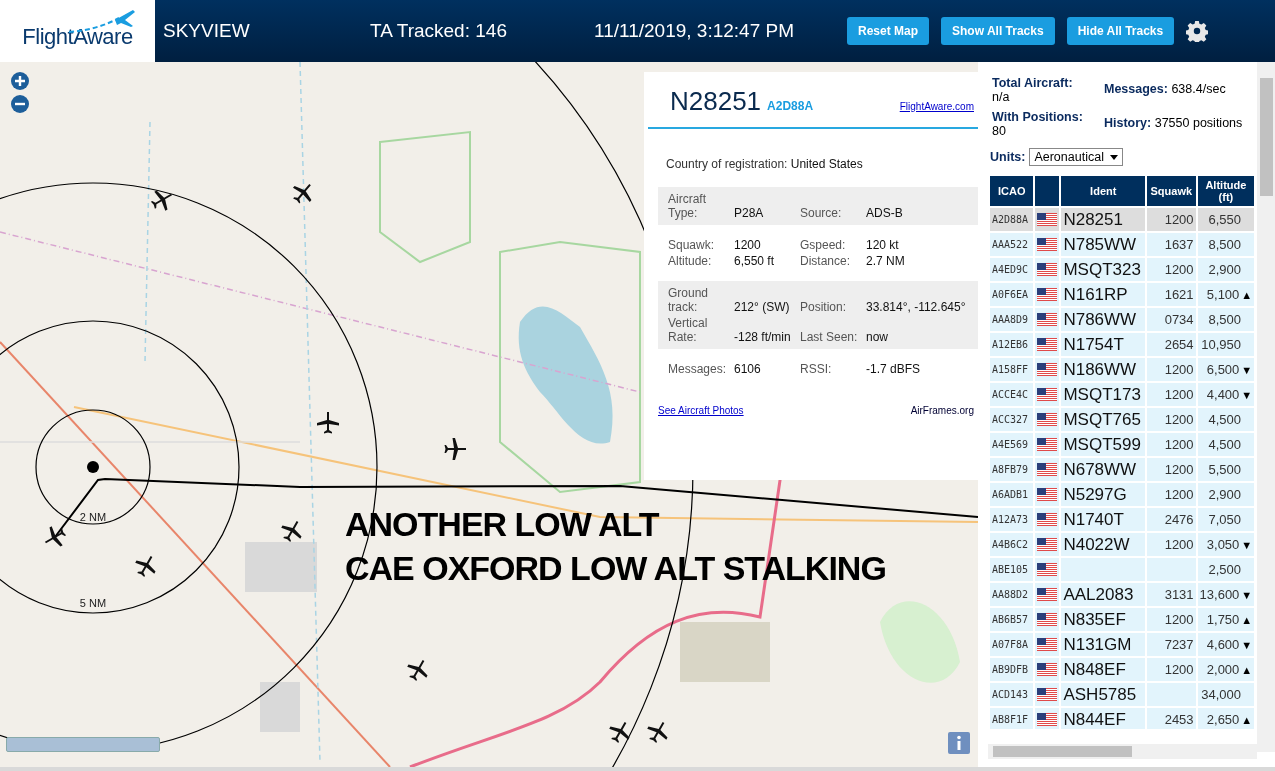 The image size is (1275, 771). What do you see at coordinates (916, 307) in the screenshot?
I see `field-value: 33.814°, -112.645°` at bounding box center [916, 307].